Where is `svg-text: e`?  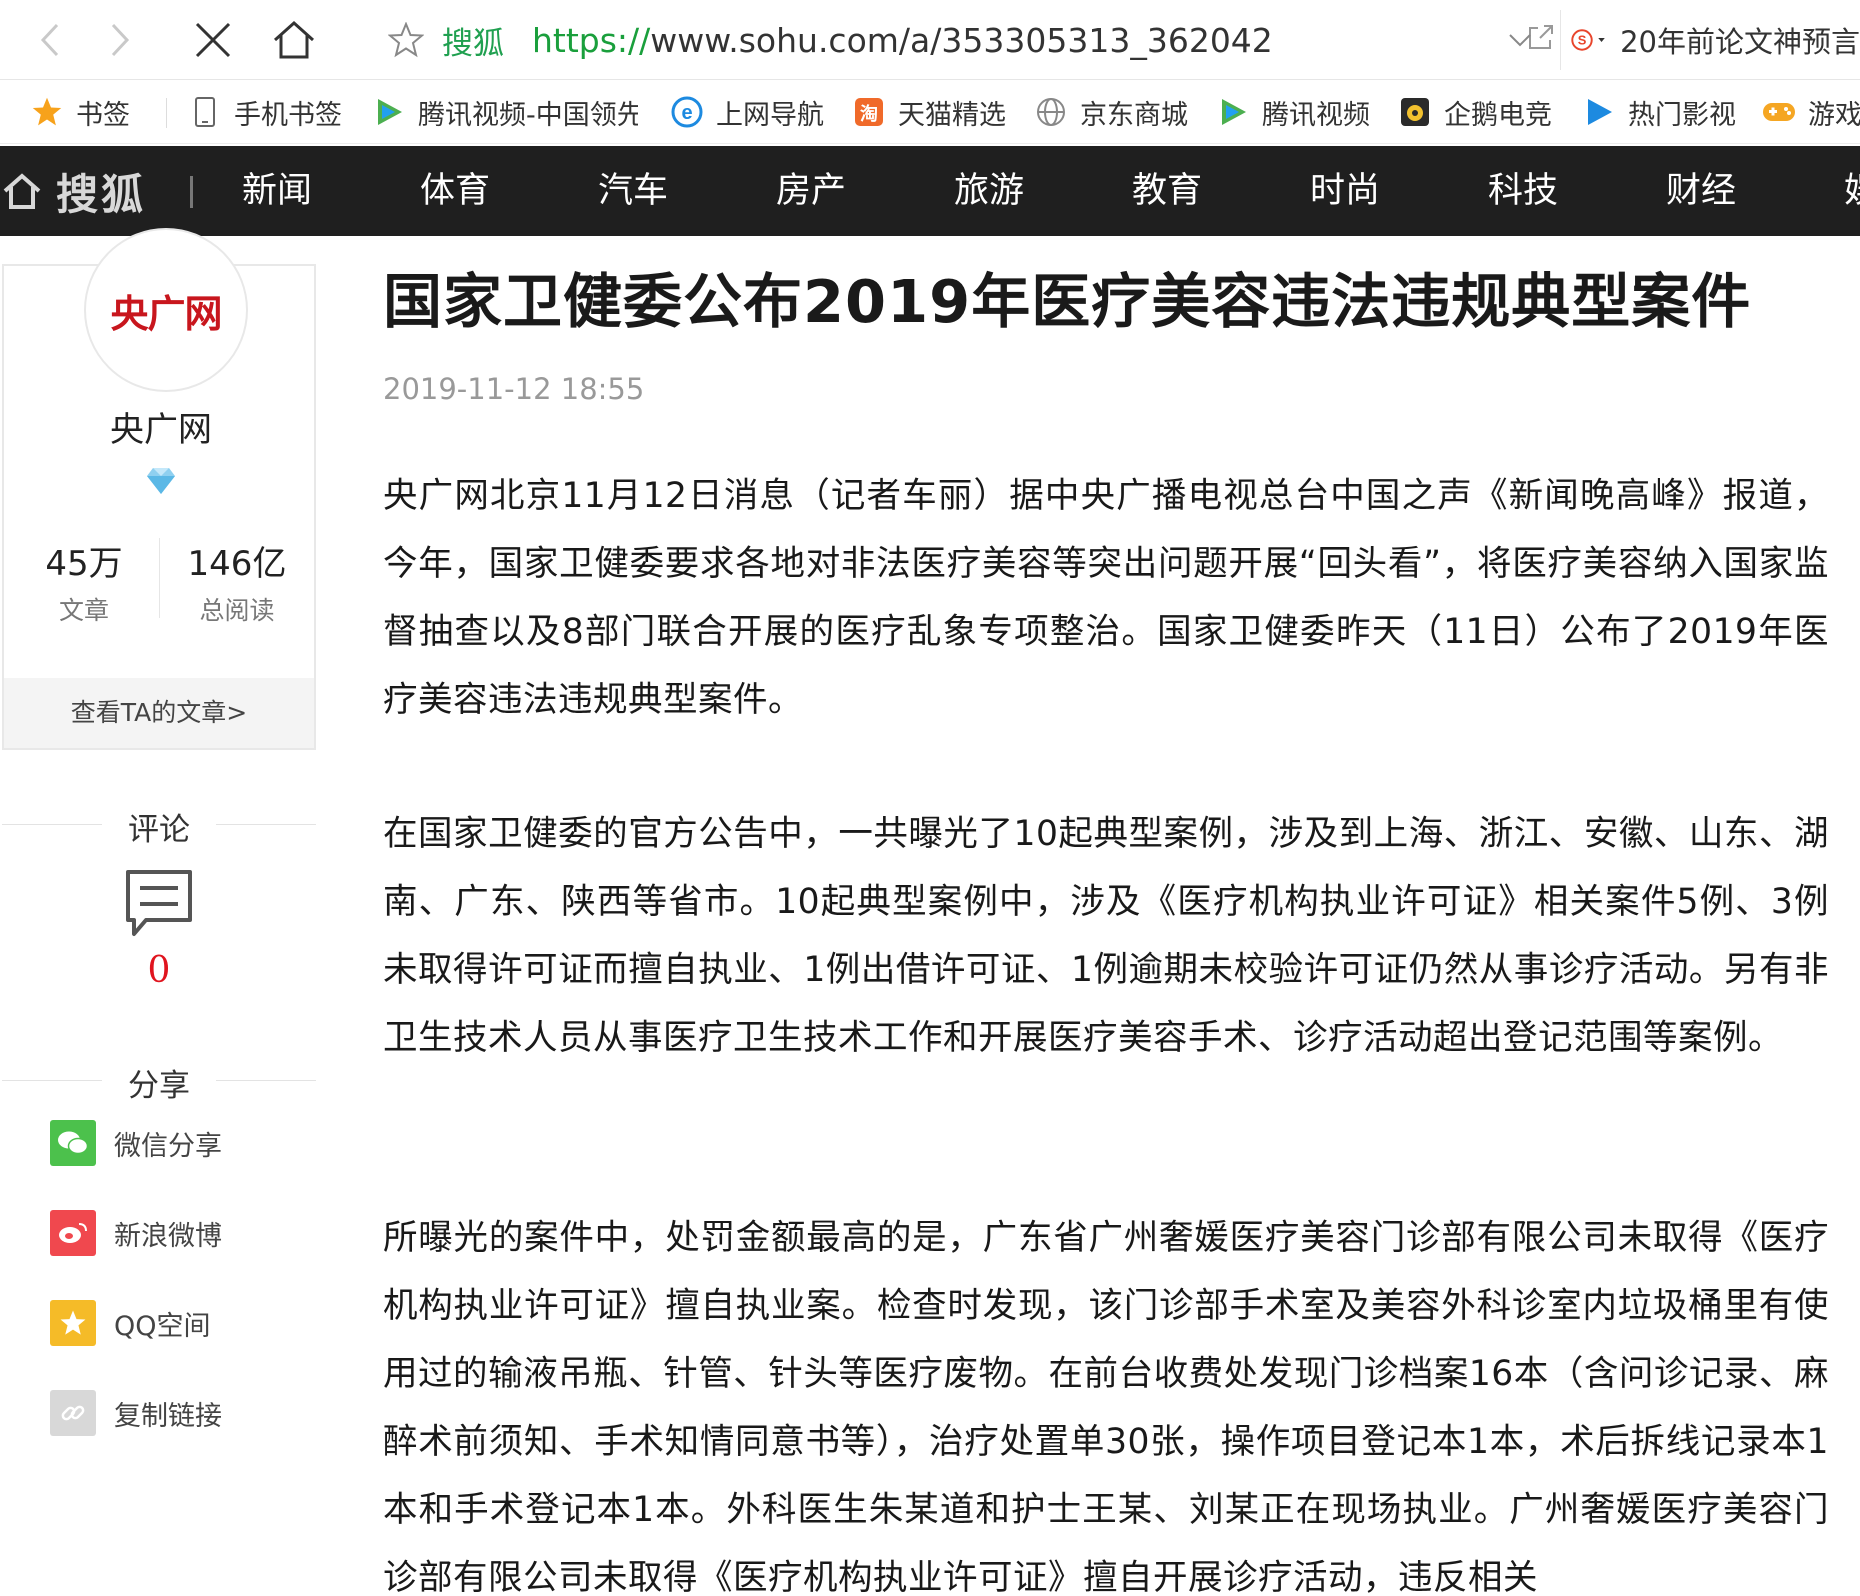 svg-text: e is located at coordinates (686, 113).